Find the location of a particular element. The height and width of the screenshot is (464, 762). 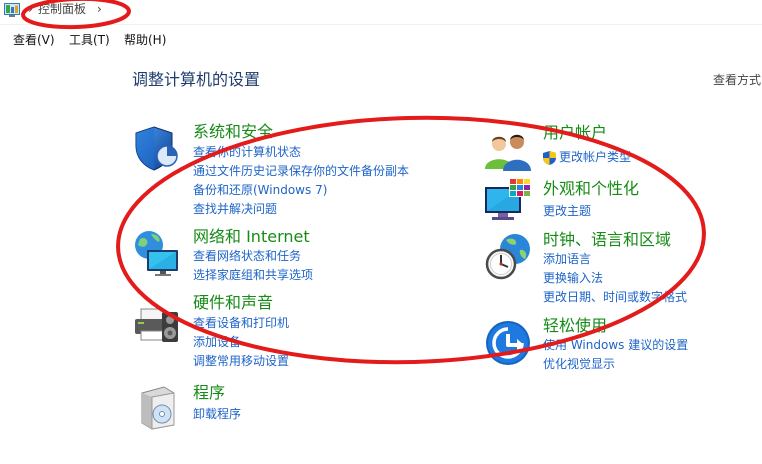

link-change-theme: 更改主题 is located at coordinates (567, 211).